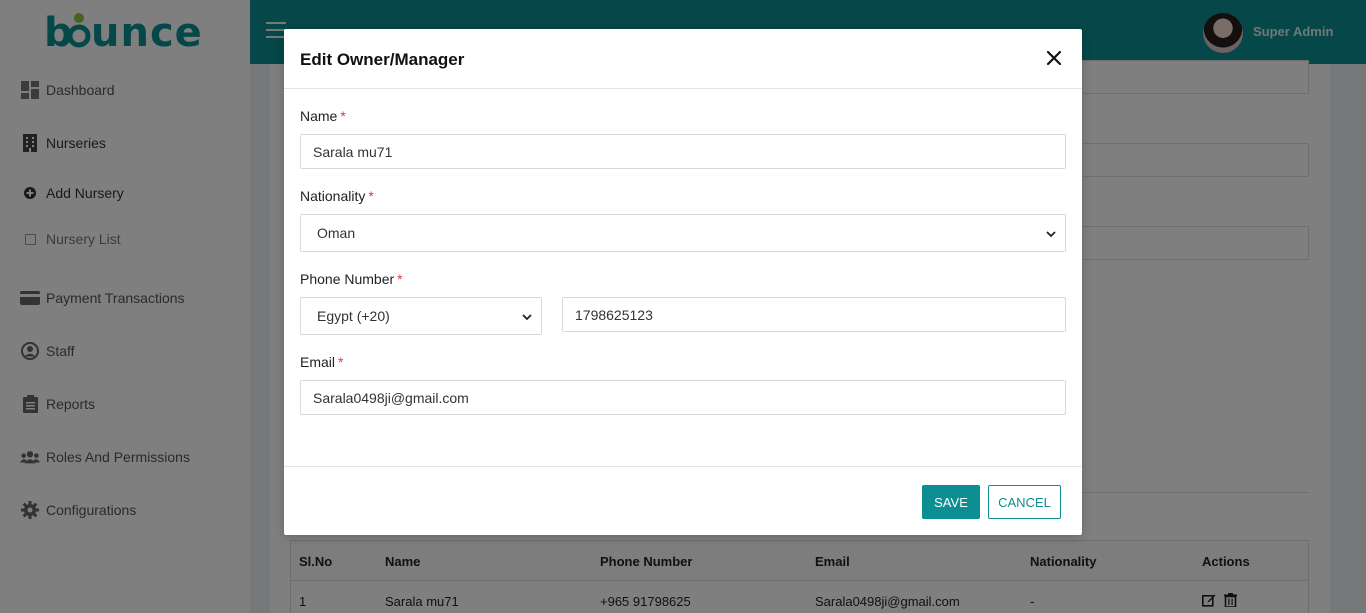  I want to click on email-input: Sarala0498ji@gmail.com, so click(683, 397).